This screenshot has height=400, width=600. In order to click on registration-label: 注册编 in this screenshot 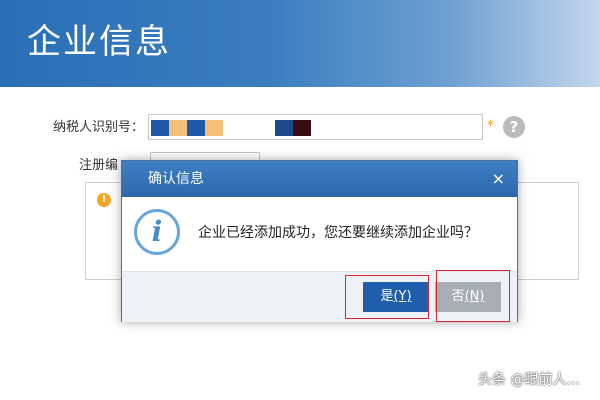, I will do `click(99, 165)`.